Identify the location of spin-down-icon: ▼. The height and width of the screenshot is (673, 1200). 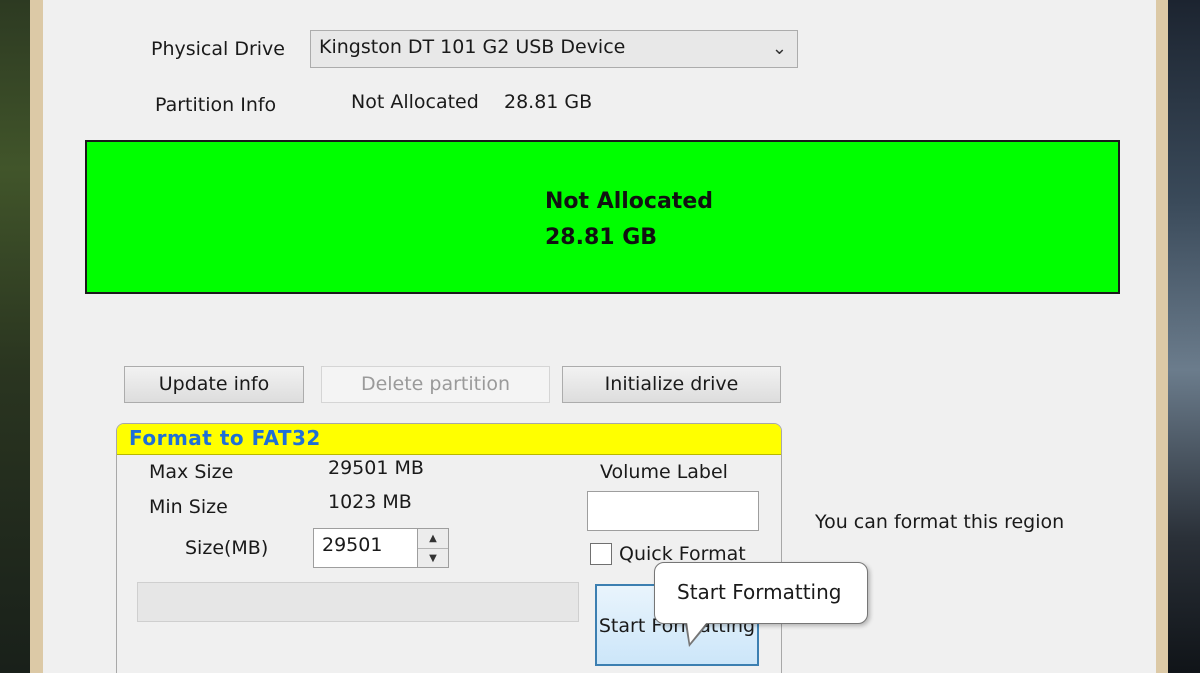
(433, 557).